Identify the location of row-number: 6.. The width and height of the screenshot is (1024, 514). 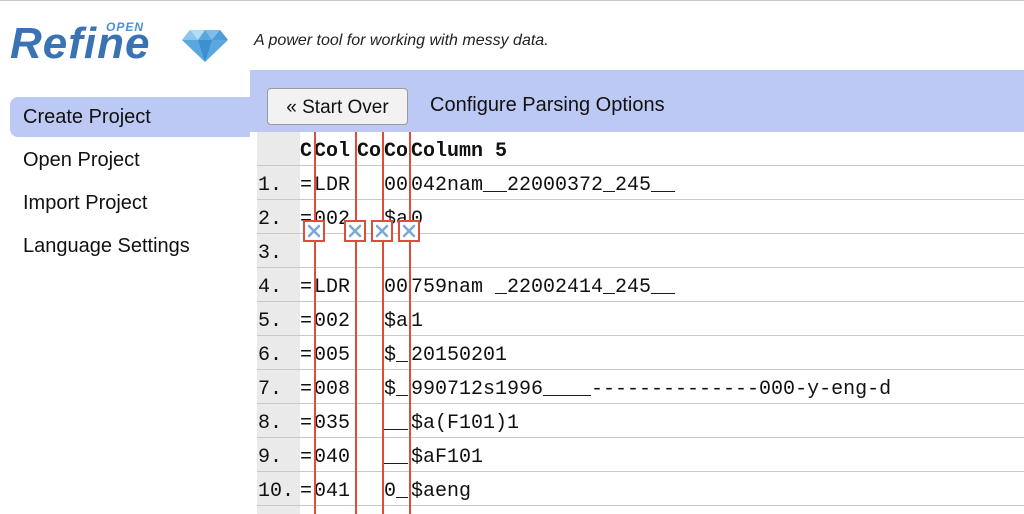
(270, 355).